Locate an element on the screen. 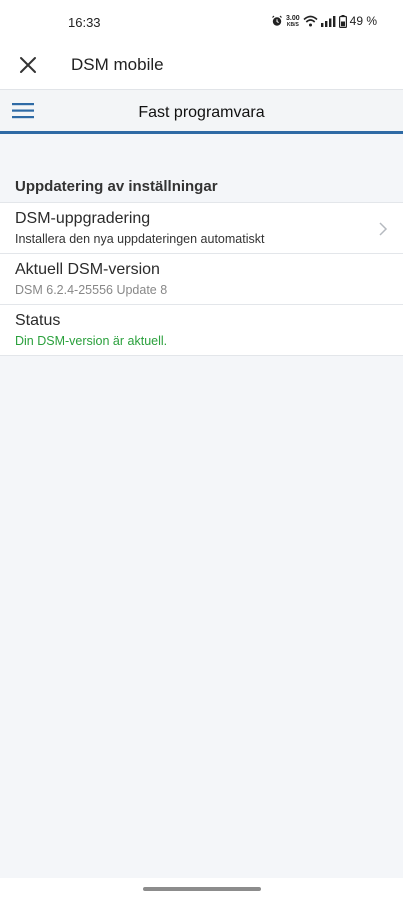 The image size is (403, 900). status-bar: 16:33 3.00 KB/S 49 % is located at coordinates (201, 22).